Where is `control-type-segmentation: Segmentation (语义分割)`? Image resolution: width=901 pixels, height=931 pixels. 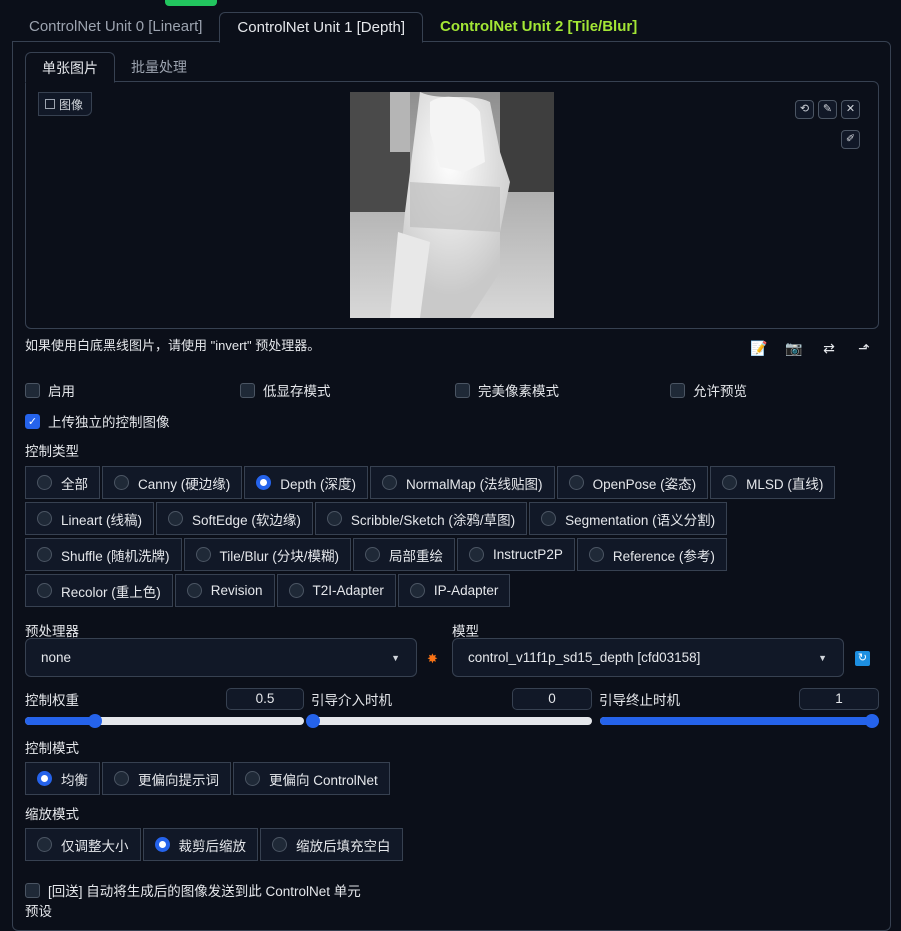 control-type-segmentation: Segmentation (语义分割) is located at coordinates (628, 518).